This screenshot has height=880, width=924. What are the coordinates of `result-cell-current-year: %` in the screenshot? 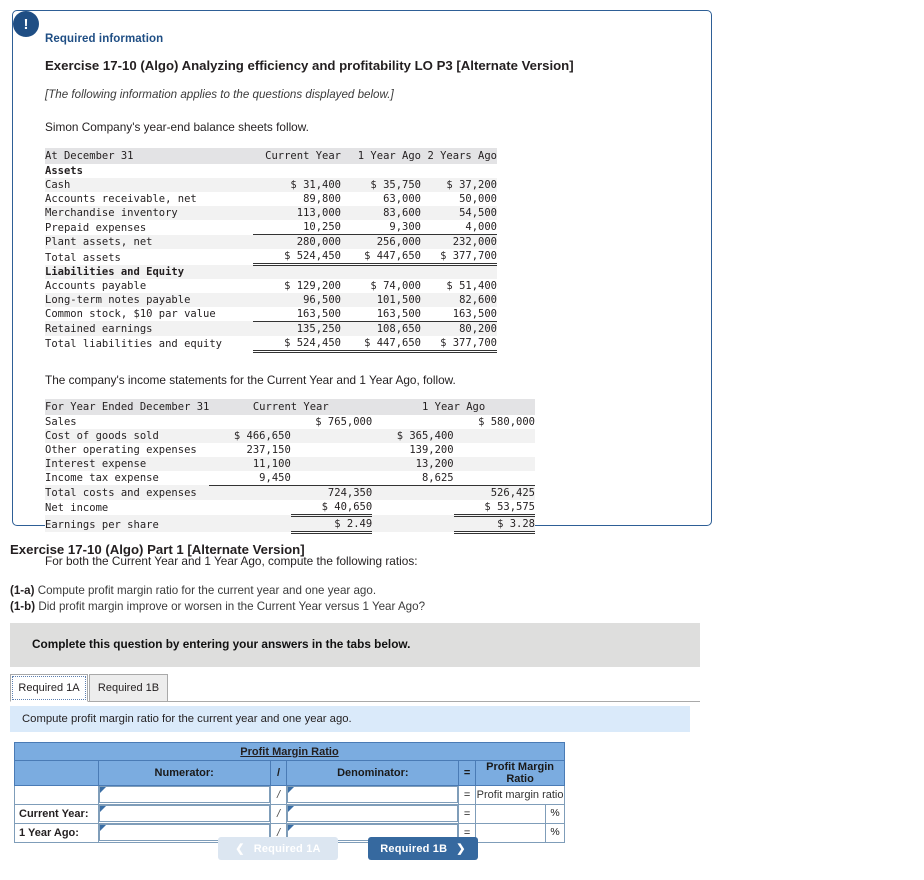 It's located at (520, 814).